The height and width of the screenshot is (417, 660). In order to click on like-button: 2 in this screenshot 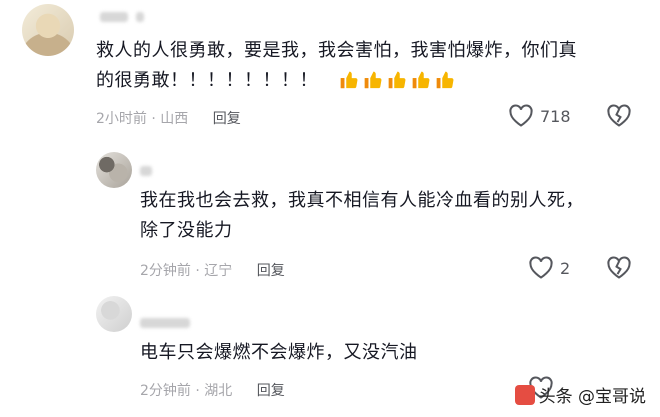, I will do `click(549, 268)`.